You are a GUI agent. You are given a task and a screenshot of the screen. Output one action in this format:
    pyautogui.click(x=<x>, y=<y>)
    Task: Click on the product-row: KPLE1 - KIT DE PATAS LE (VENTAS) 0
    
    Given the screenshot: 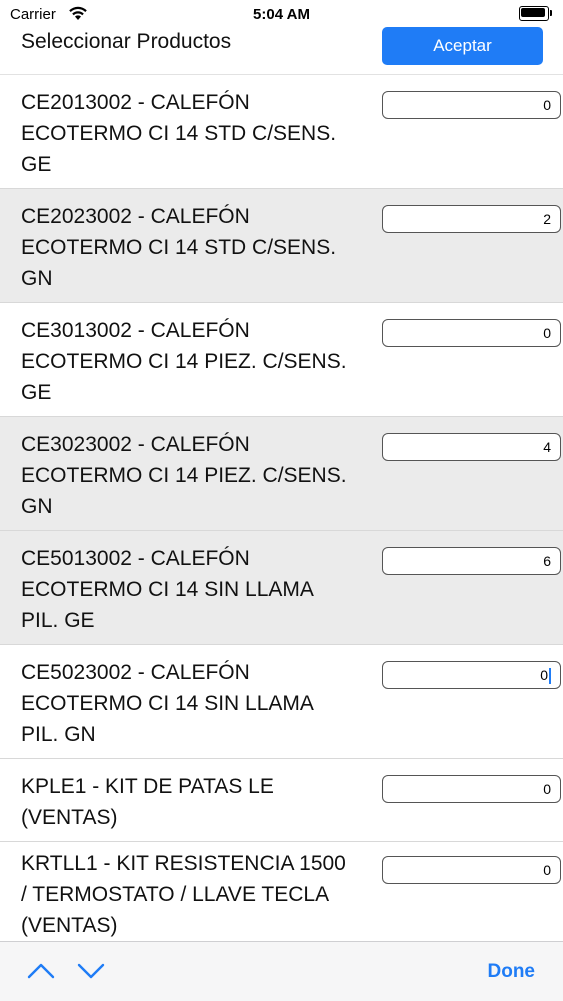 What is the action you would take?
    pyautogui.click(x=281, y=800)
    